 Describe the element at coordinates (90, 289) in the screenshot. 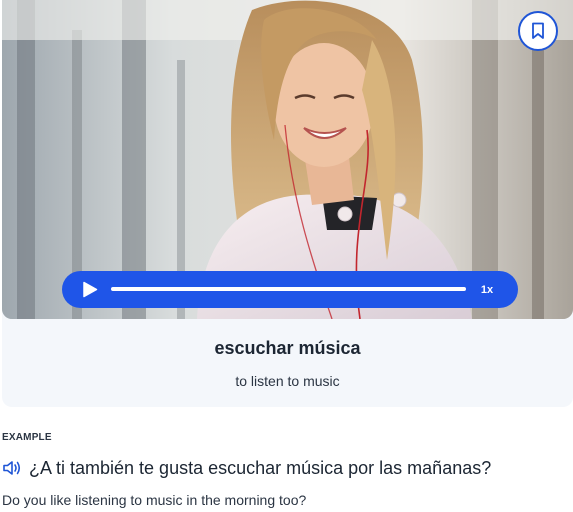

I see `play-icon` at that location.